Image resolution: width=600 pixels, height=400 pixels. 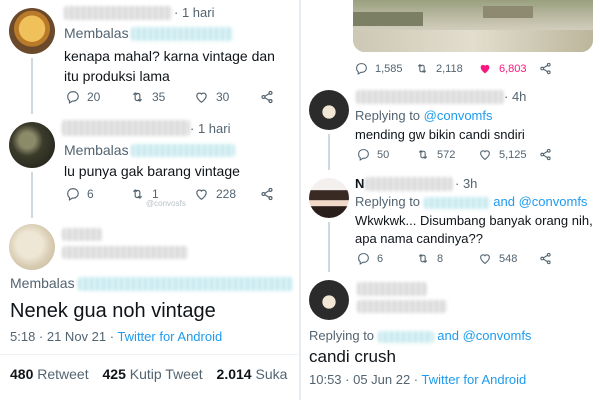 What do you see at coordinates (96, 33) in the screenshot?
I see `replying-label: Membalas` at bounding box center [96, 33].